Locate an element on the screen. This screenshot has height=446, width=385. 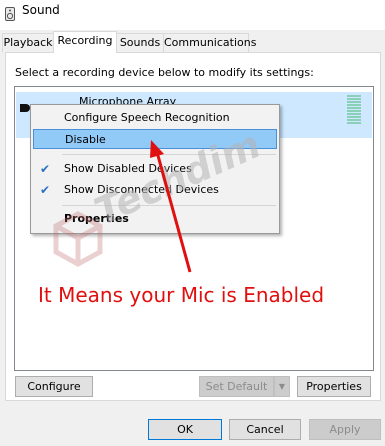
tab-bar: Playback Recording Sounds Communications is located at coordinates (192, 42).